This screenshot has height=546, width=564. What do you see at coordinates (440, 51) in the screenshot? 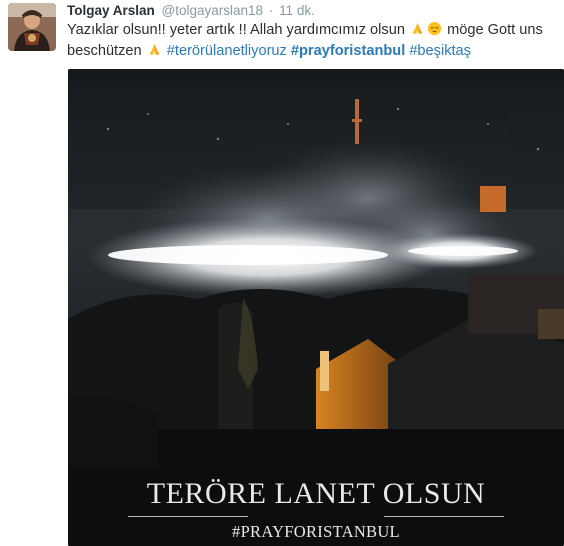
I see `hashtag-link: #beşiktaş` at bounding box center [440, 51].